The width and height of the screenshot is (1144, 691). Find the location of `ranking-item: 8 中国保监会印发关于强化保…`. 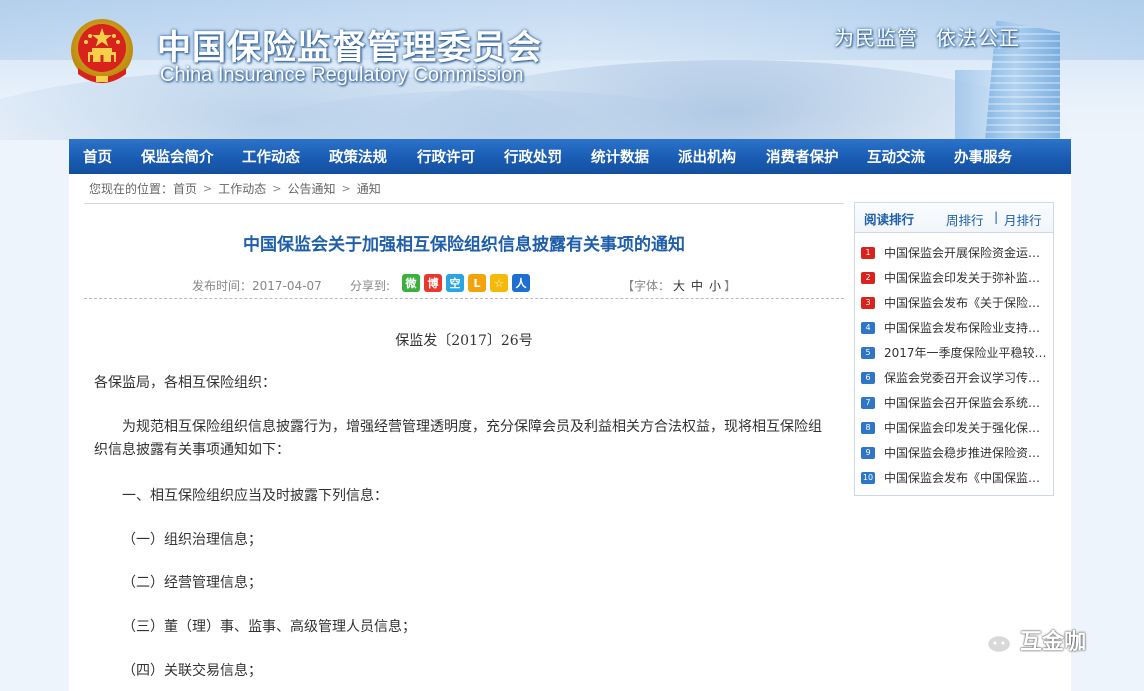

ranking-item: 8 中国保监会印发关于强化保… is located at coordinates (956, 427).